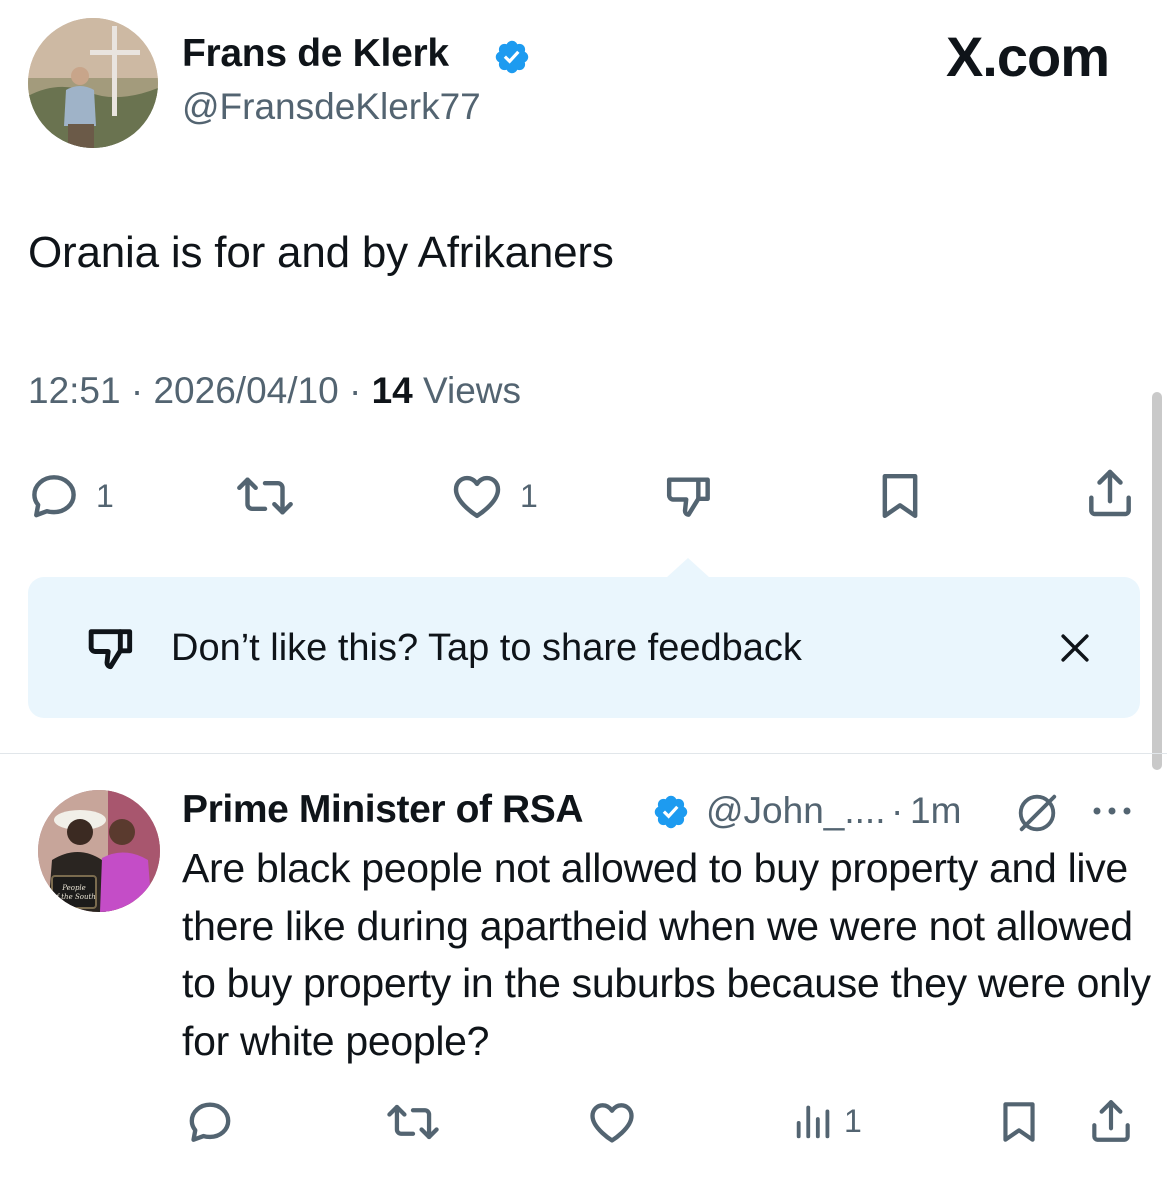 The image size is (1167, 1200). What do you see at coordinates (383, 810) in the screenshot?
I see `reply-author-name: Prime Minister of RSA` at bounding box center [383, 810].